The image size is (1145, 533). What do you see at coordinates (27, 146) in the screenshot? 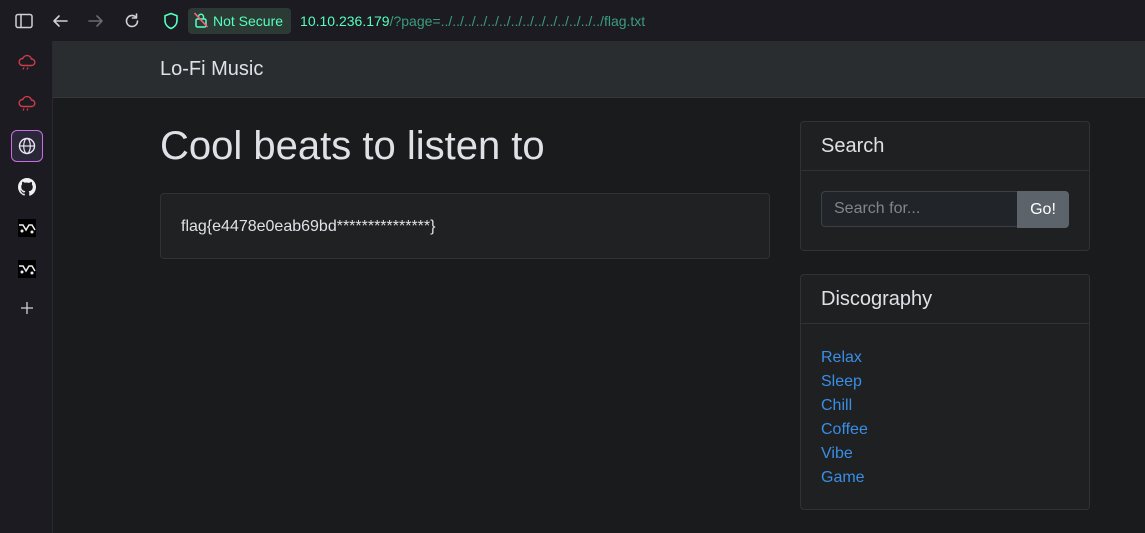
I see `globe-icon` at bounding box center [27, 146].